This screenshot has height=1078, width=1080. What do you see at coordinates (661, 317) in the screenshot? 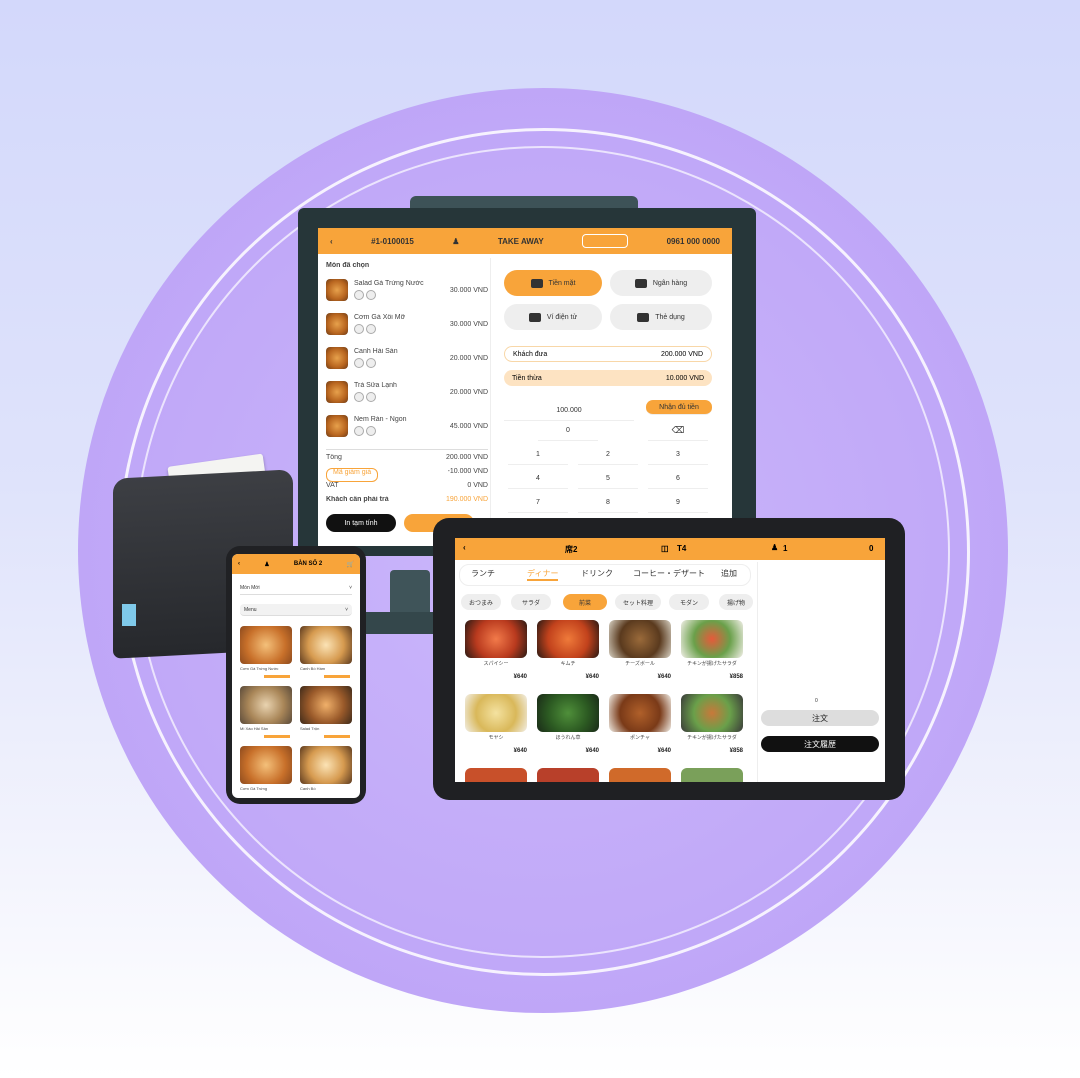
I see `pay-method-card: Thẻ dụng` at bounding box center [661, 317].